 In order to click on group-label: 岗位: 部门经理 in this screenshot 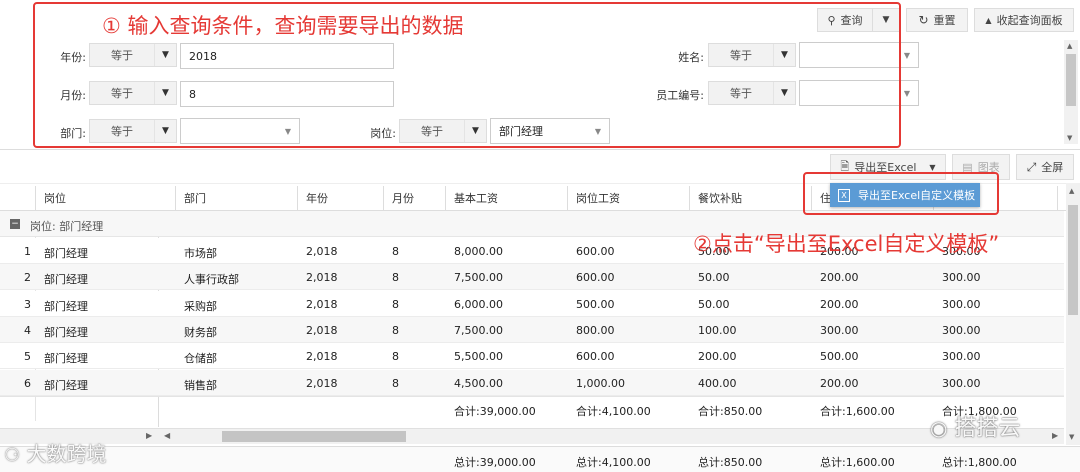, I will do `click(67, 226)`.